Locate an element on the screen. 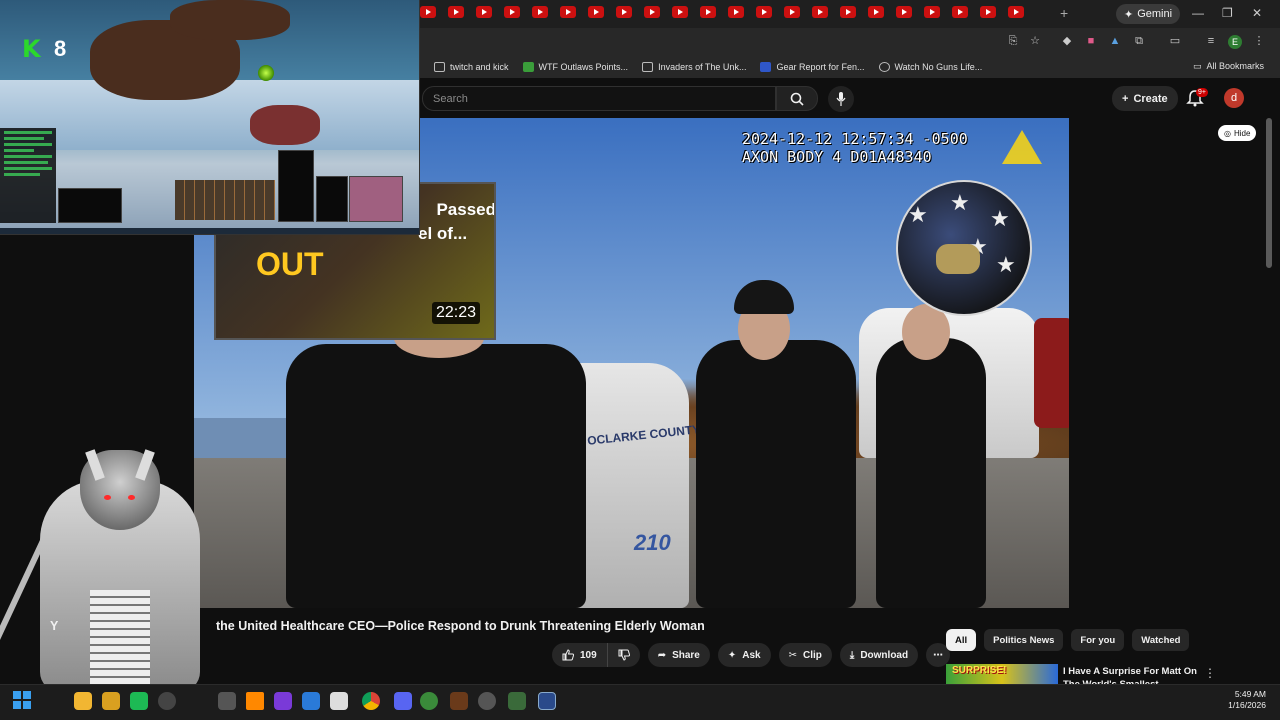  reading-list-icon: ≡ is located at coordinates (1211, 41).